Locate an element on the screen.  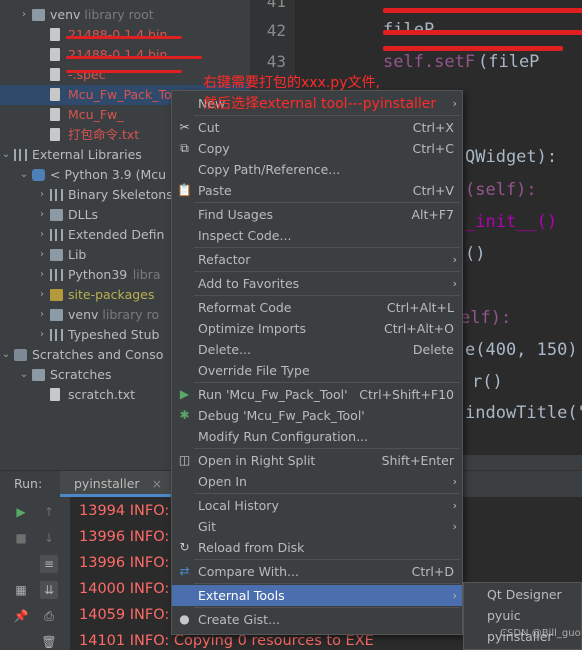
menu-item-label: Debug 'Mcu_Fw_Pack_Tool' is located at coordinates (281, 415).